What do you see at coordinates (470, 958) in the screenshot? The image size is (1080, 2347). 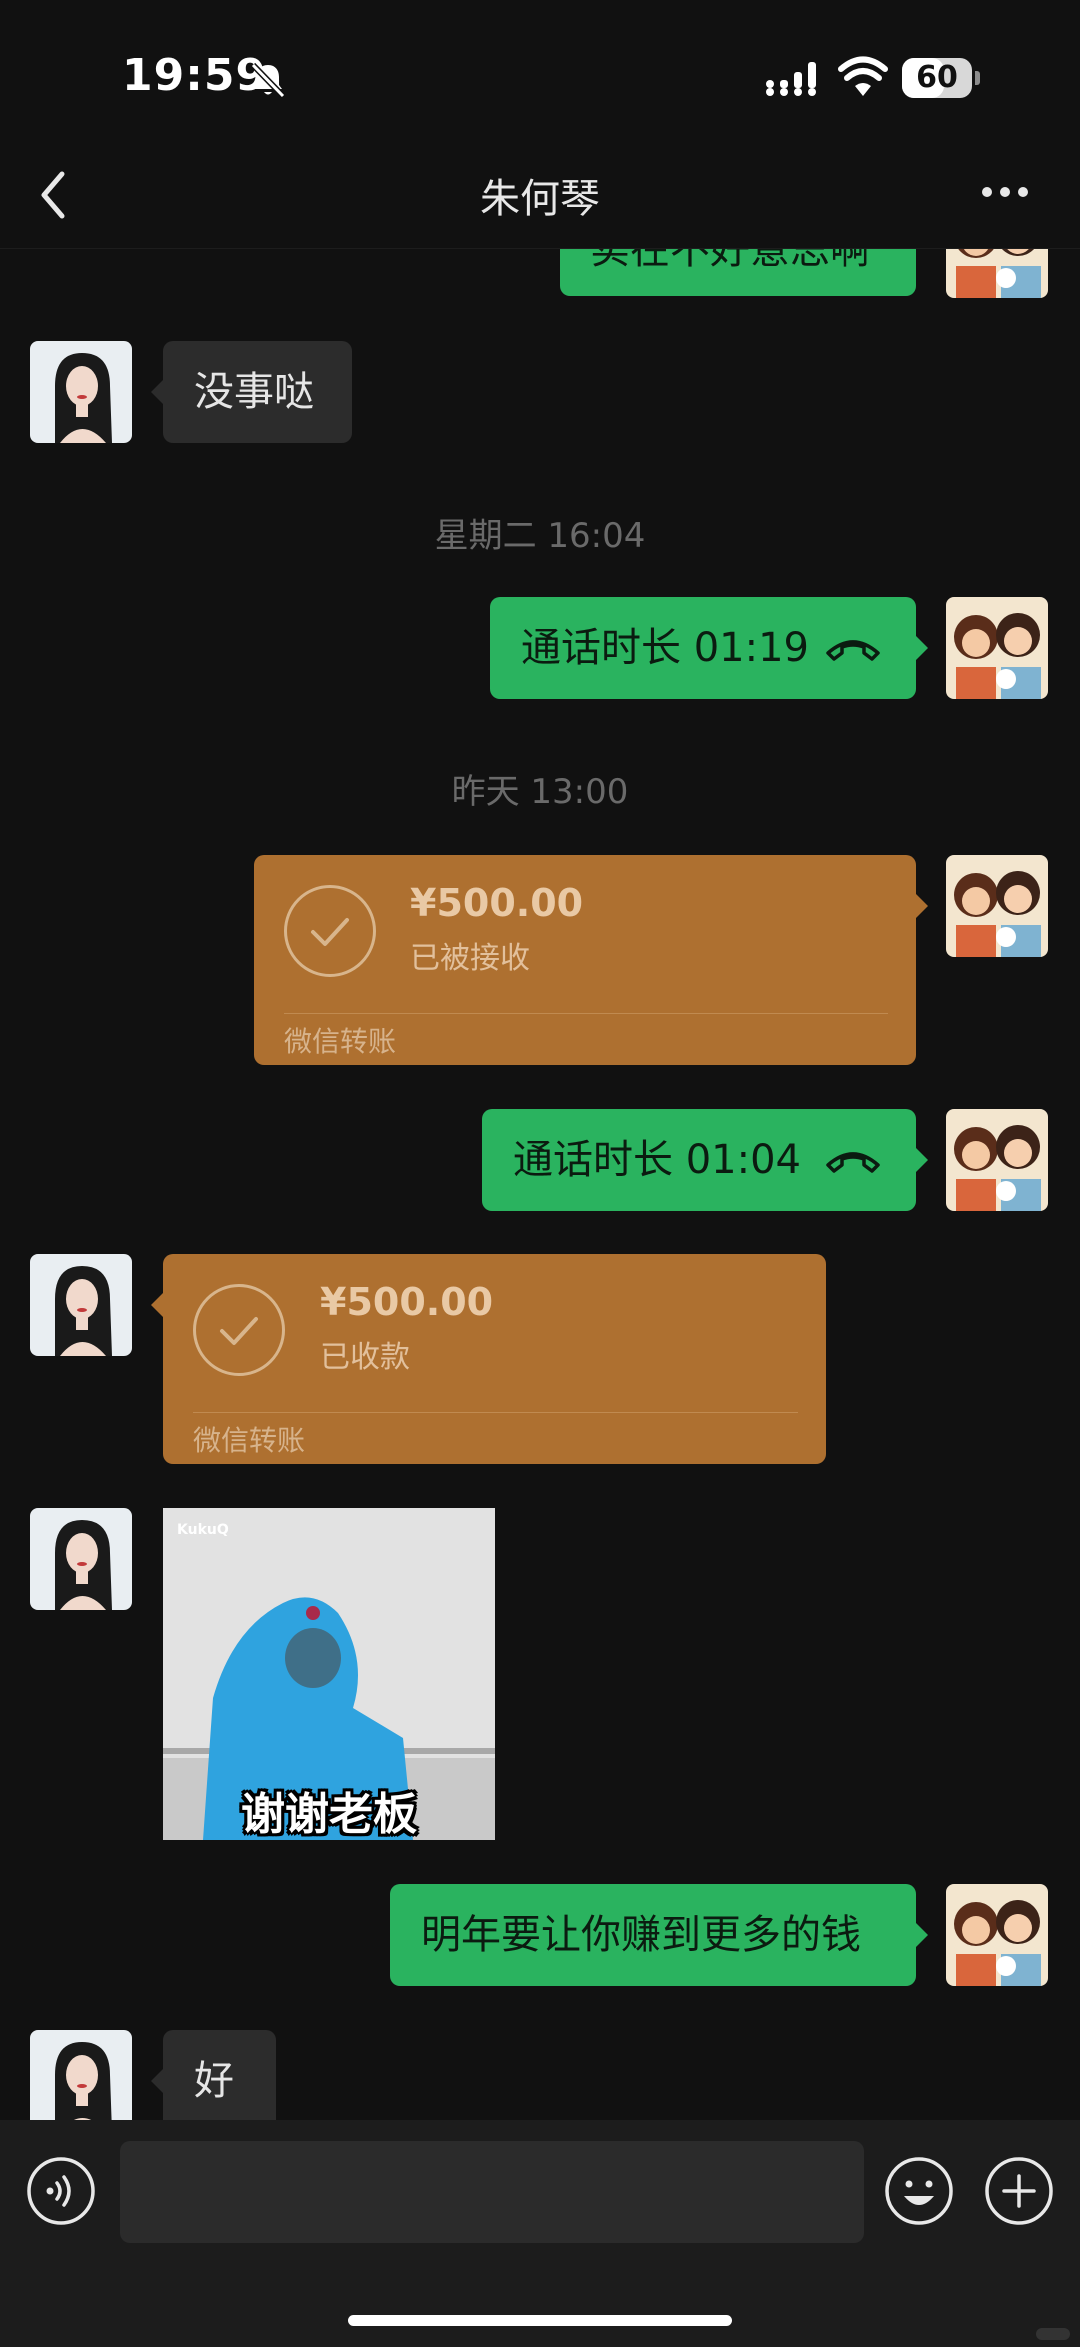 I see `transfer-status: 已被接收` at bounding box center [470, 958].